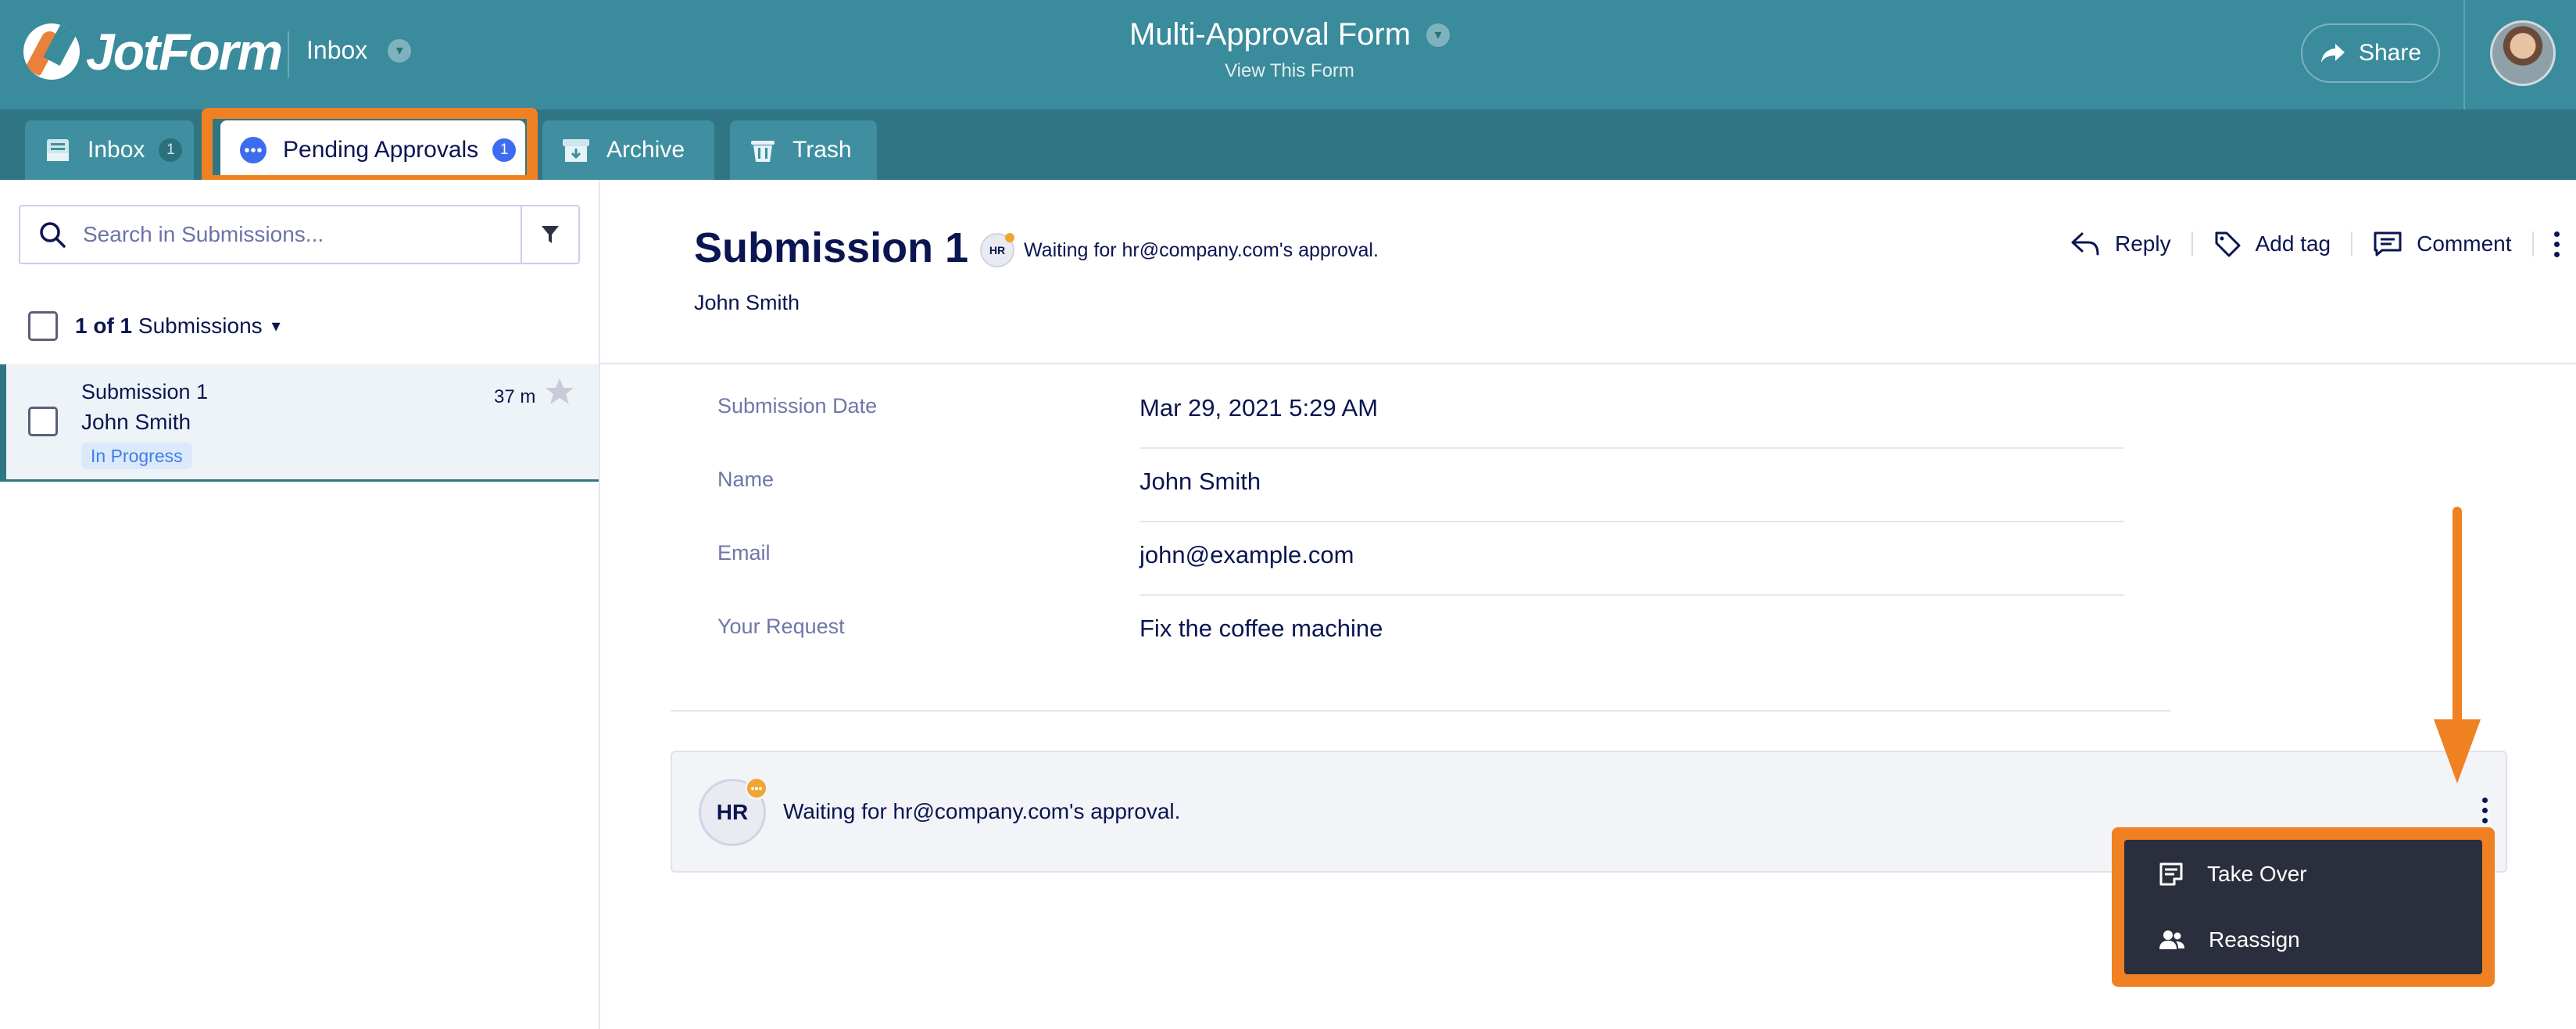 The height and width of the screenshot is (1029, 2576). I want to click on submission-checkbox, so click(43, 421).